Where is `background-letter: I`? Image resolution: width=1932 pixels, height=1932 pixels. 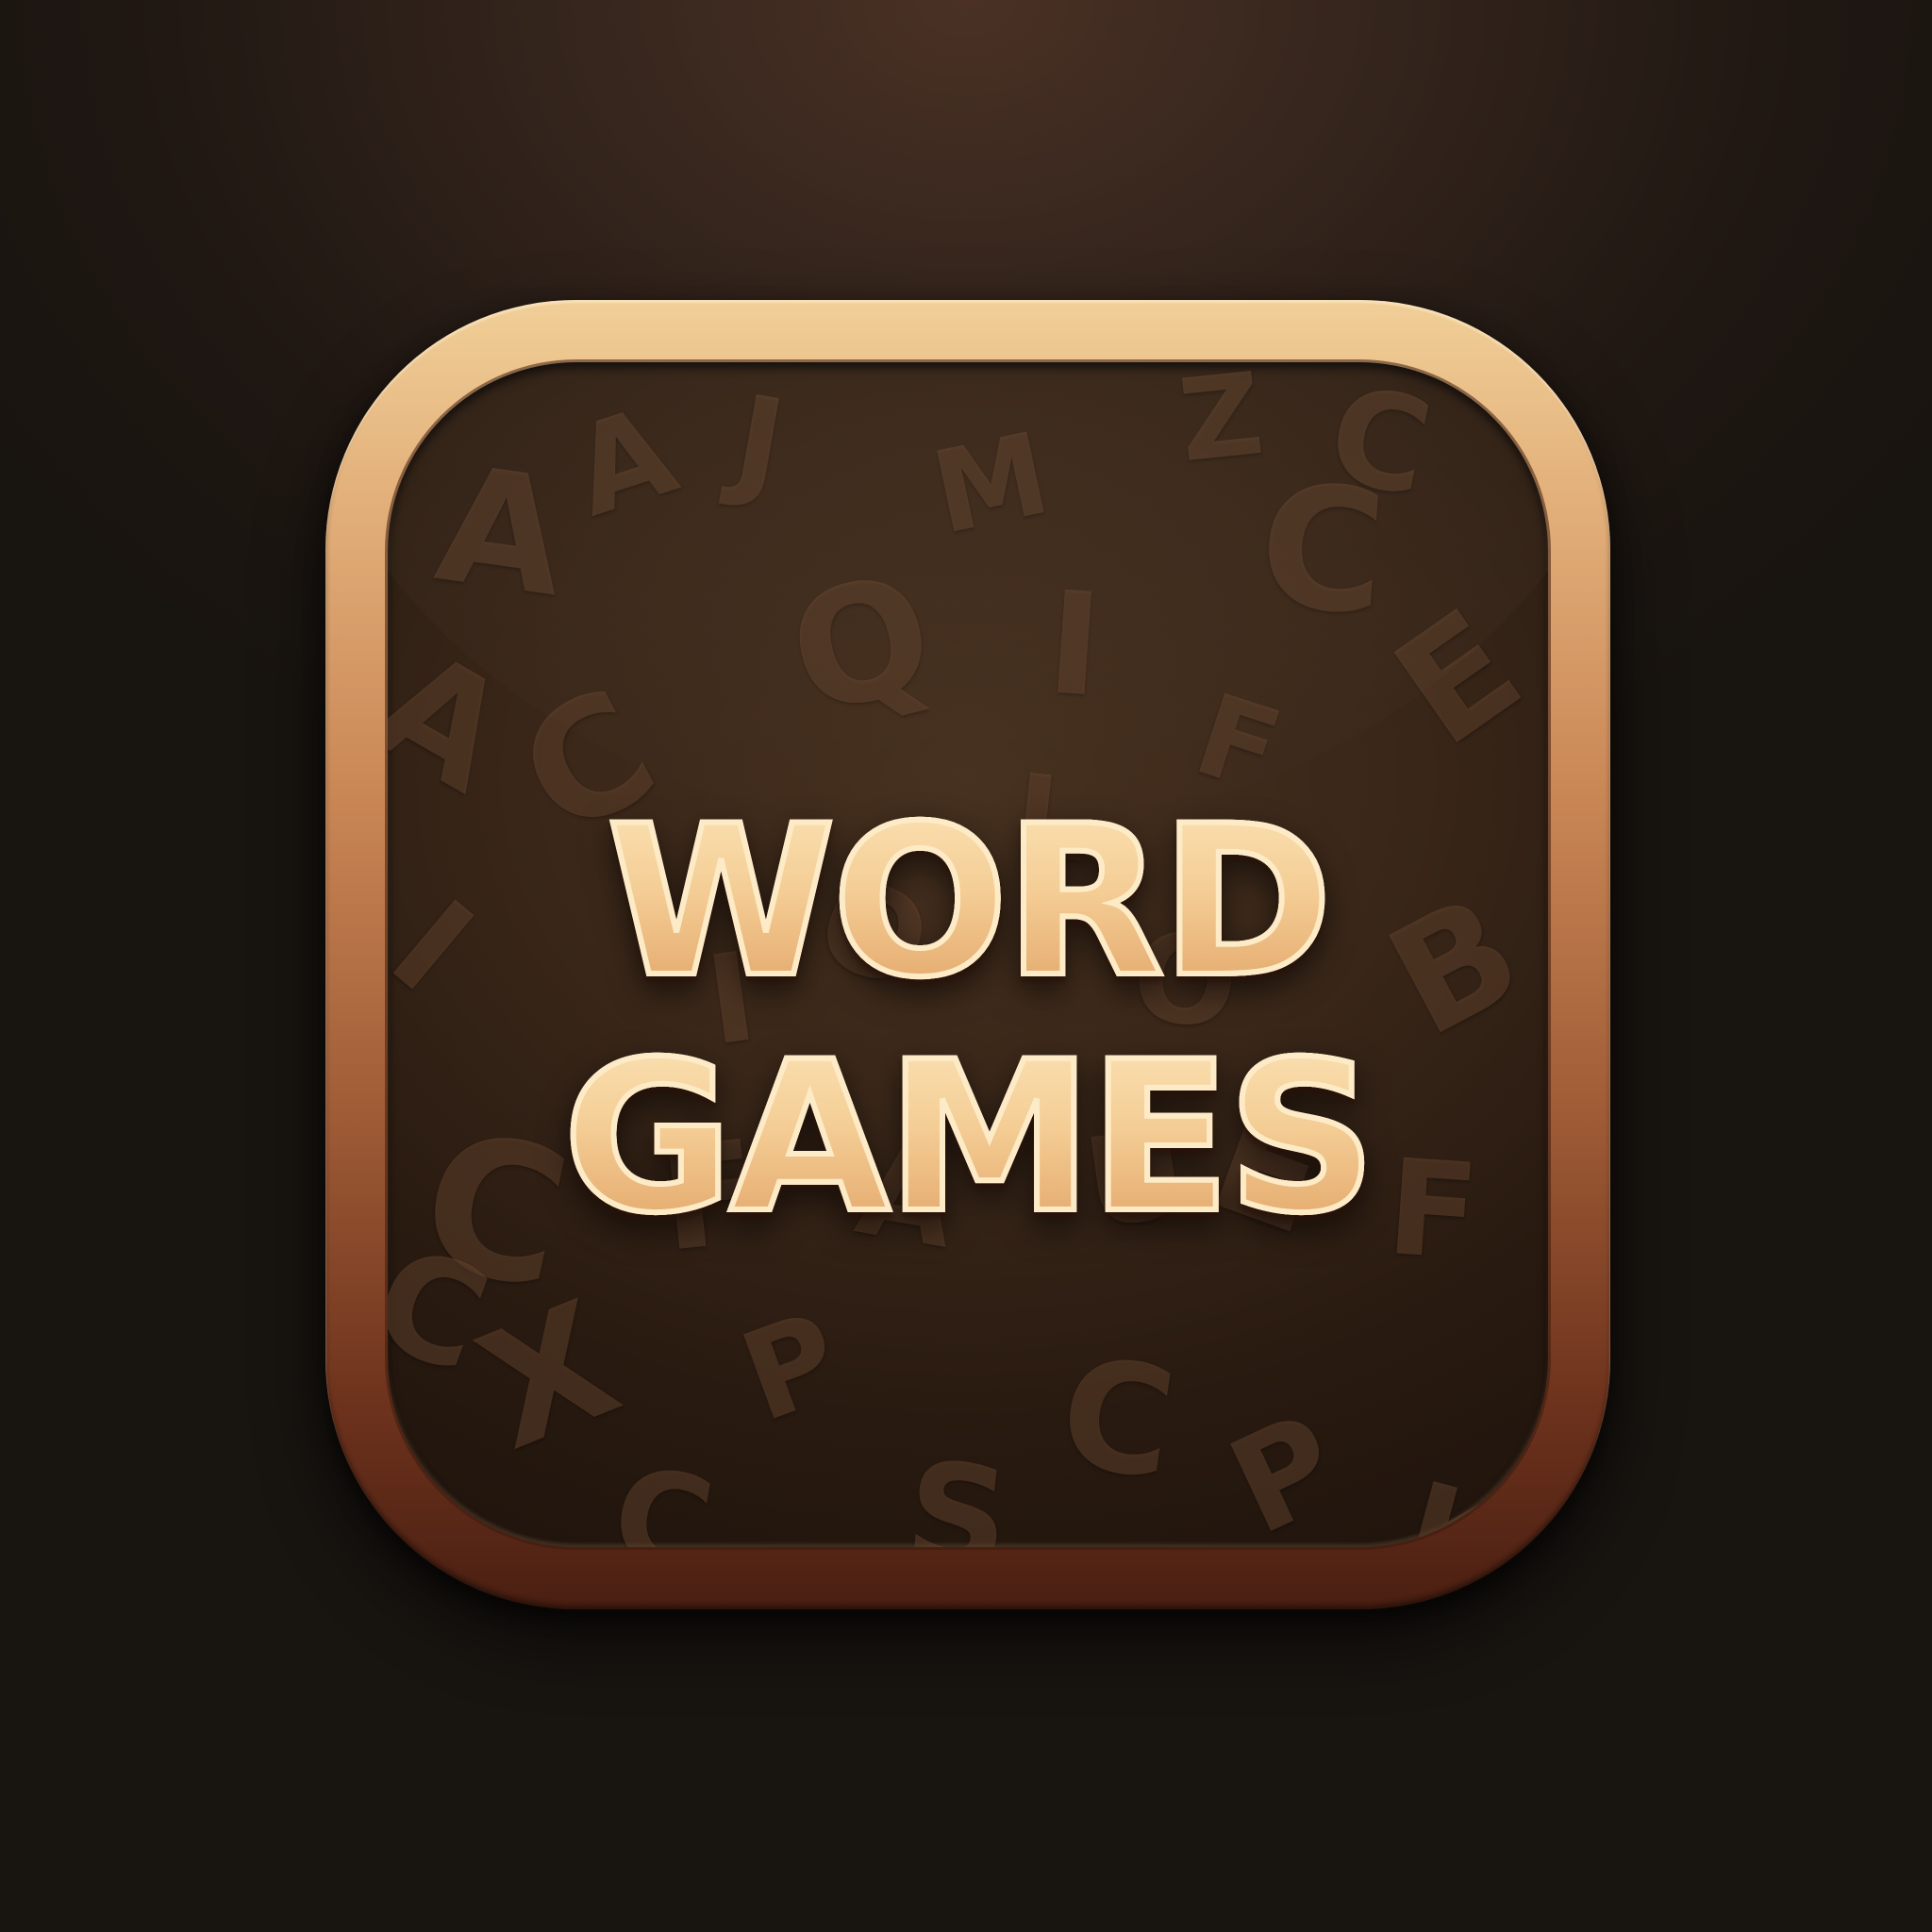 background-letter: I is located at coordinates (1074, 645).